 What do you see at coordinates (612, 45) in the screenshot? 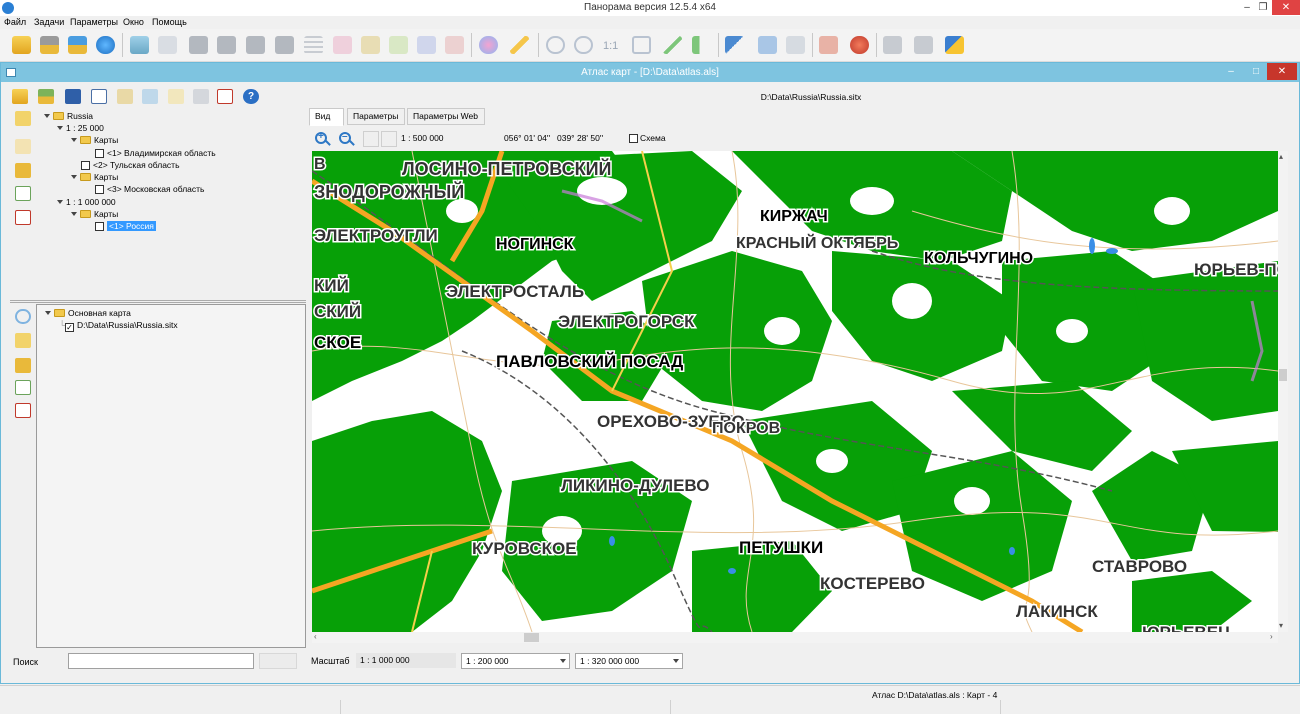
I see `scale-1-1-button: 1:1` at bounding box center [612, 45].